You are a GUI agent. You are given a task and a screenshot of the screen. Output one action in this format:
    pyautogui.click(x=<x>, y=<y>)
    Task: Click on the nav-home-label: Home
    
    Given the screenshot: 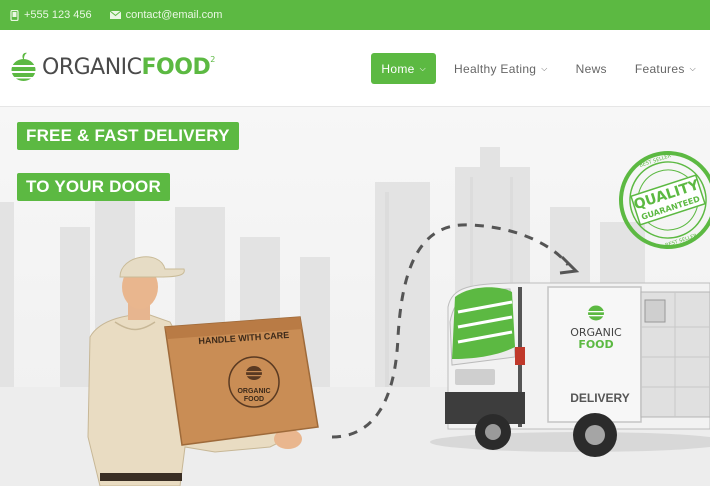 What is the action you would take?
    pyautogui.click(x=398, y=68)
    